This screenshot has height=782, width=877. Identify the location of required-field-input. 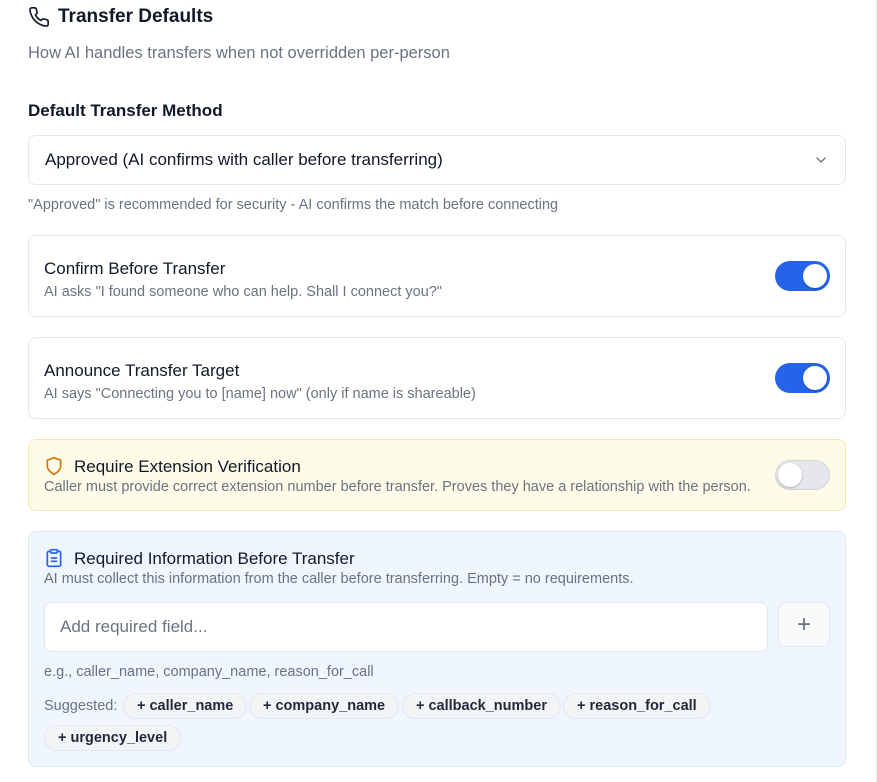
(406, 627).